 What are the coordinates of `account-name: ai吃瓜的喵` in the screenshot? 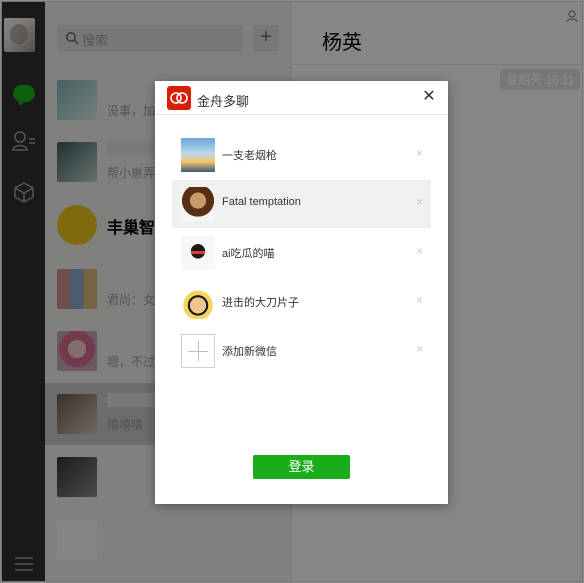 It's located at (248, 254).